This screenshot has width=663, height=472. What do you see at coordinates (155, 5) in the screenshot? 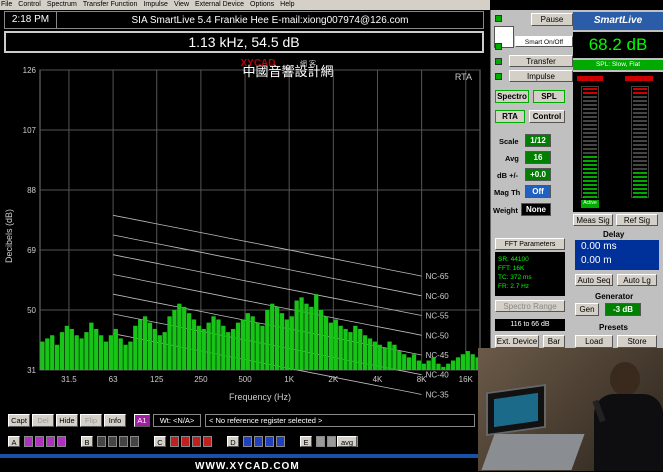
I see `menu-item-4: Impulse` at bounding box center [155, 5].